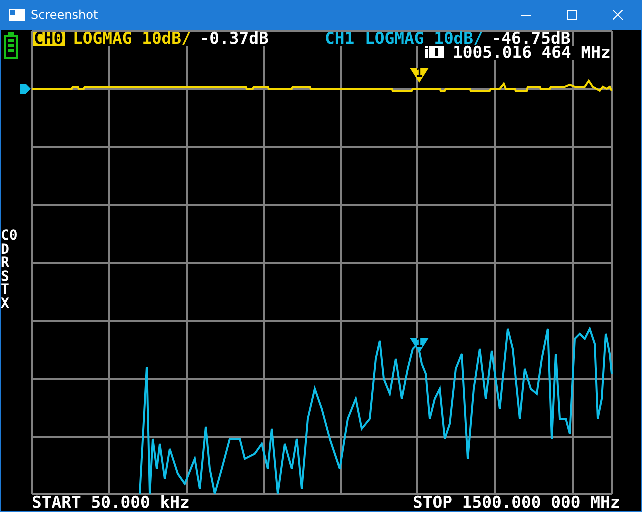 This screenshot has width=642, height=512. I want to click on side-label: T, so click(5, 290).